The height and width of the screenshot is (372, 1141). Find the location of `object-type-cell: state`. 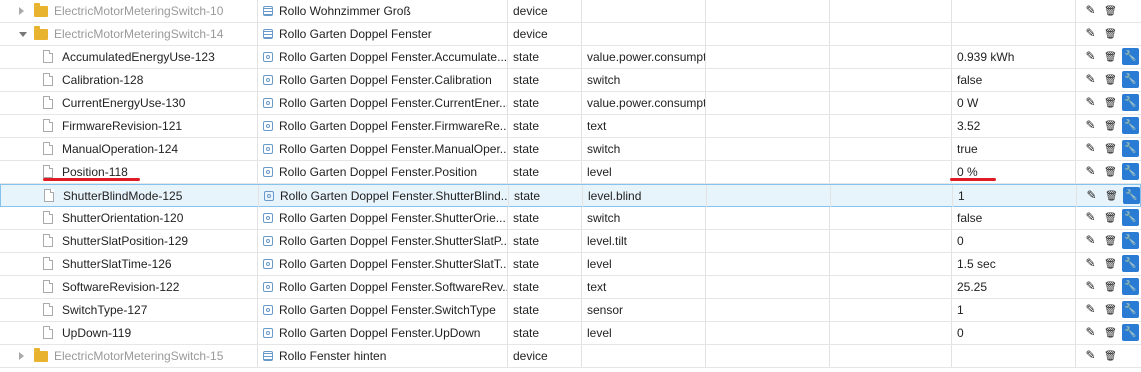

object-type-cell: state is located at coordinates (545, 126).